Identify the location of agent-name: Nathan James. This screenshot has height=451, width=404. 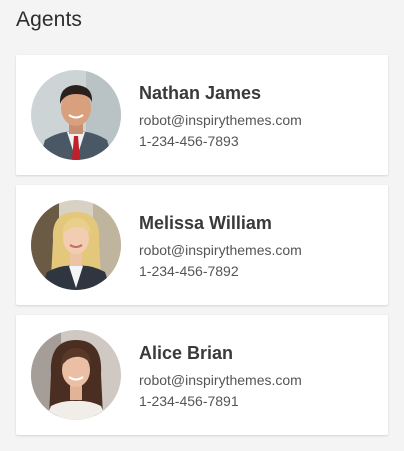
(220, 93).